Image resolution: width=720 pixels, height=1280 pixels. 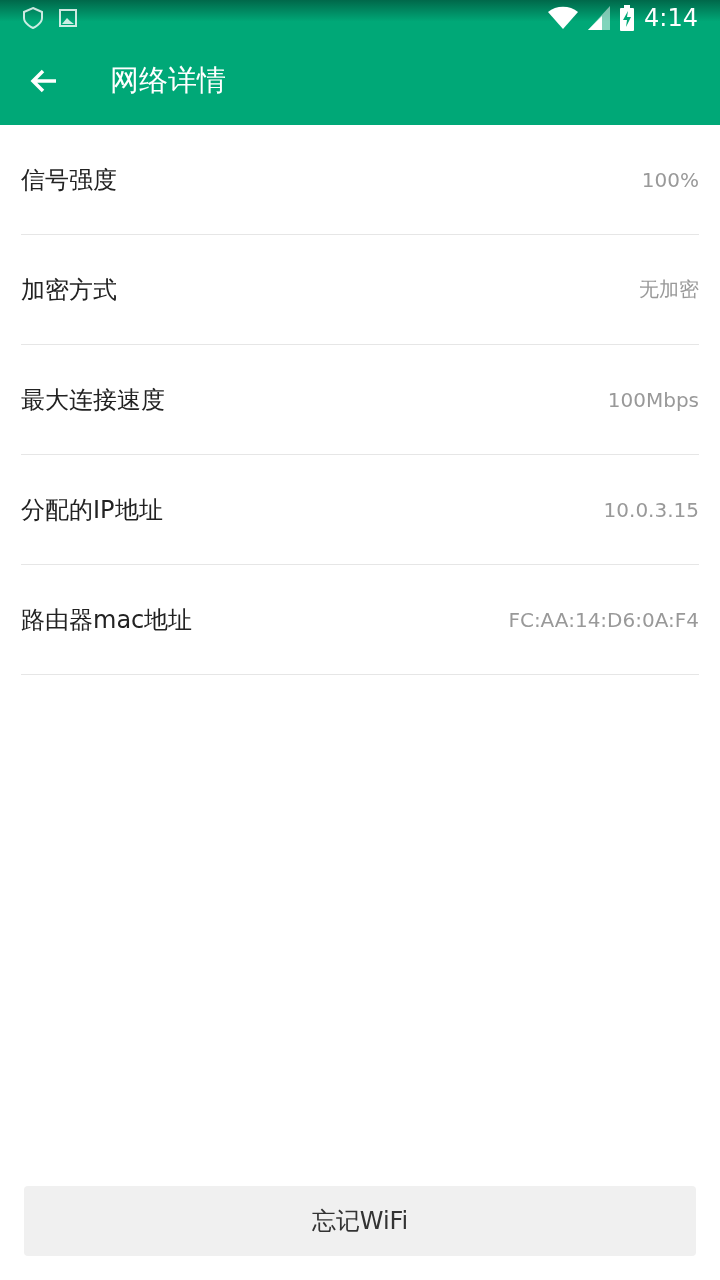 I want to click on shield-icon, so click(x=33, y=18).